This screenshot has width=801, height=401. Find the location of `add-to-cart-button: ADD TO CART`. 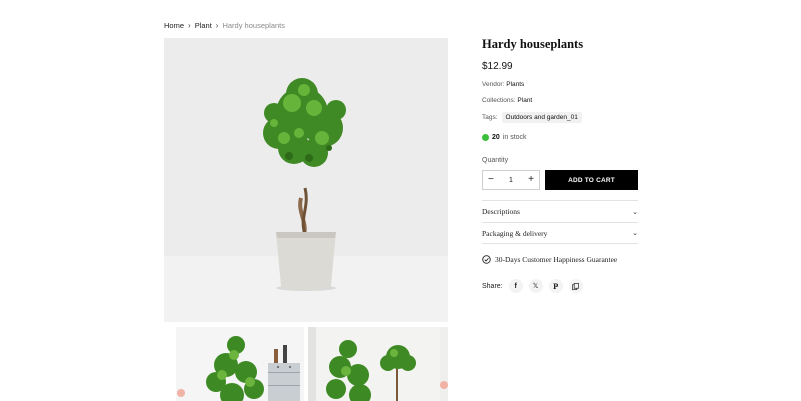

add-to-cart-button: ADD TO CART is located at coordinates (591, 180).